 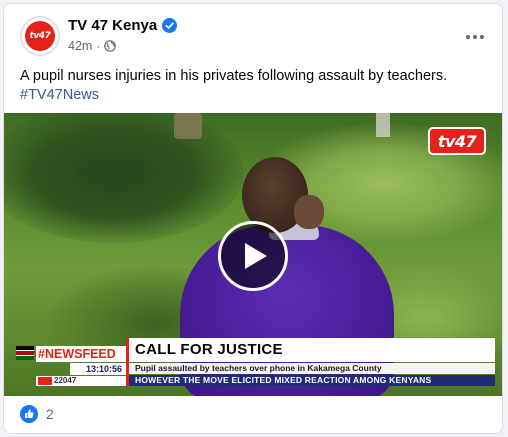 I want to click on post-time: 42m, so click(x=80, y=46).